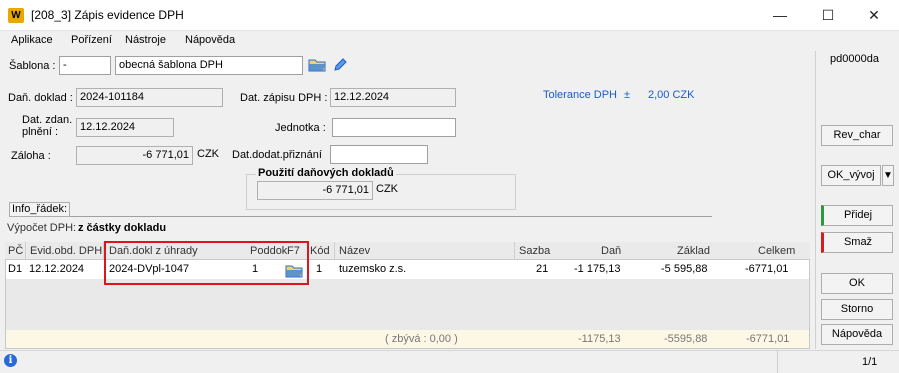 The height and width of the screenshot is (373, 899). What do you see at coordinates (857, 242) in the screenshot?
I see `smaz-button: Smaž` at bounding box center [857, 242].